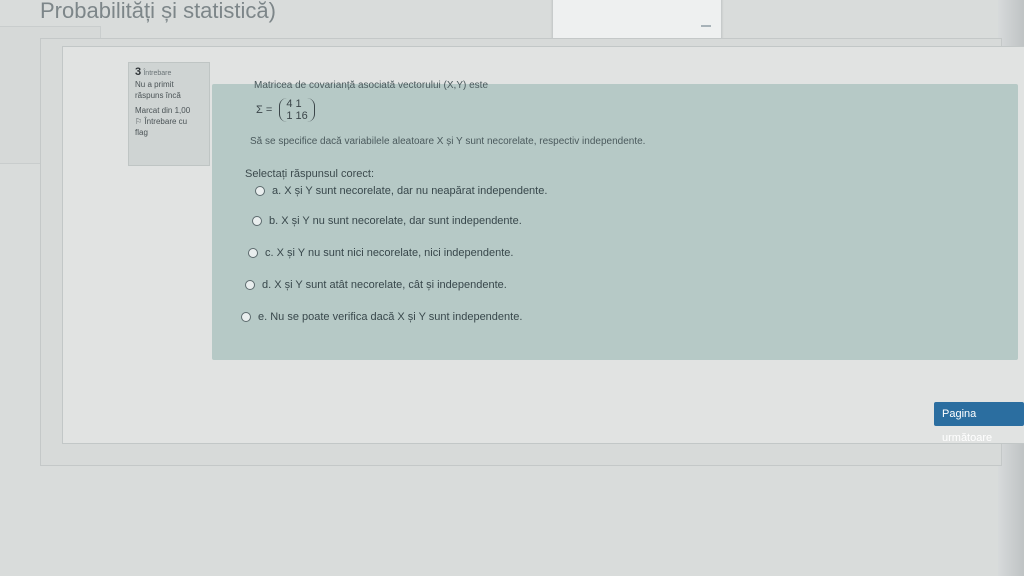 The image size is (1024, 576). What do you see at coordinates (158, 95) in the screenshot?
I see `status-line2: răspuns încă` at bounding box center [158, 95].